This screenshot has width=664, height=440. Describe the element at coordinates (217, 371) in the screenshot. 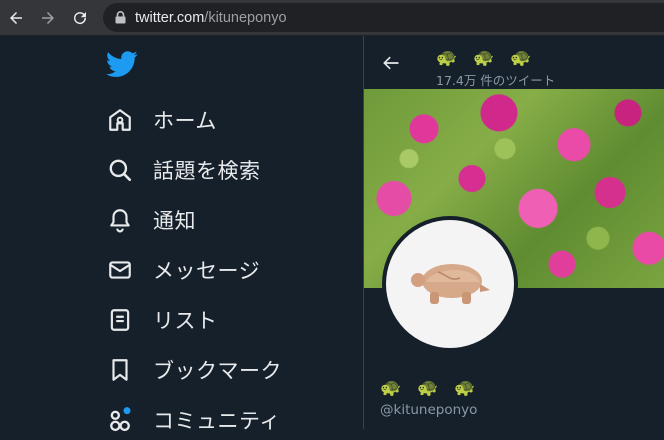

I see `sidebar-item-label: ブックマーク` at that location.